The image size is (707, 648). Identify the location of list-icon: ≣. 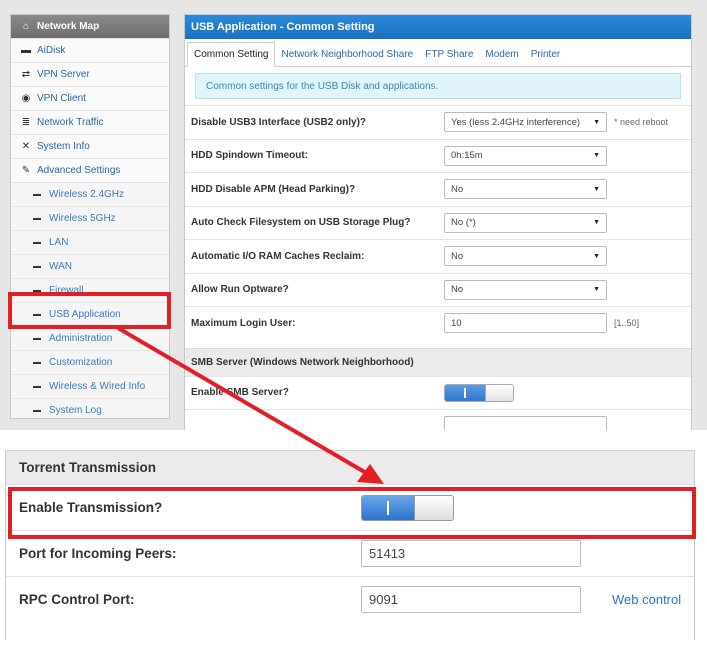
(26, 122).